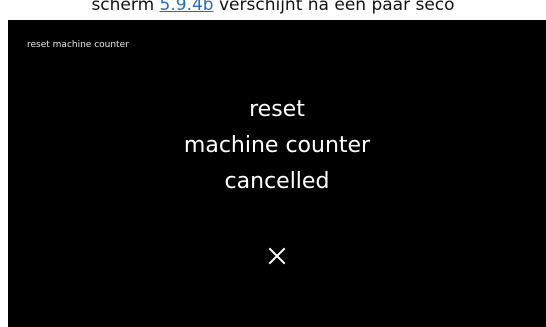 The image size is (546, 327). What do you see at coordinates (277, 256) in the screenshot?
I see `close-icon` at bounding box center [277, 256].